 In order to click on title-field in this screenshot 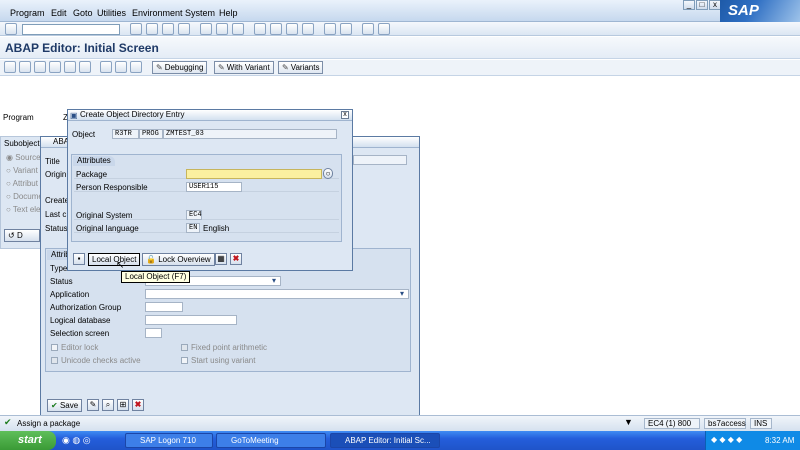, I will do `click(380, 160)`.